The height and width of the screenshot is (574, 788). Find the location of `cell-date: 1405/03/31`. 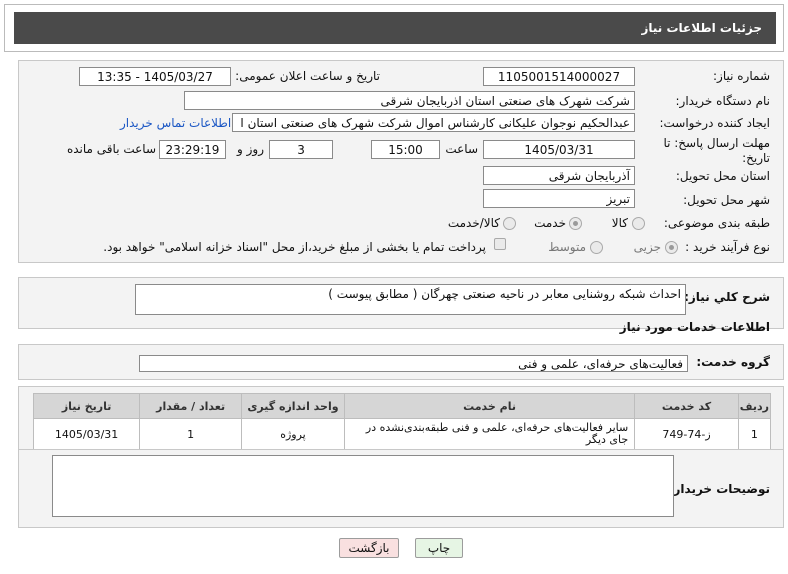

cell-date: 1405/03/31 is located at coordinates (86, 434).